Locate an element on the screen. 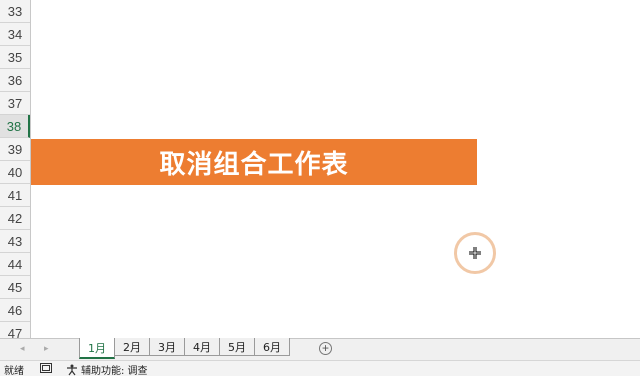 The image size is (640, 377). row-header-33: 33 is located at coordinates (15, 11).